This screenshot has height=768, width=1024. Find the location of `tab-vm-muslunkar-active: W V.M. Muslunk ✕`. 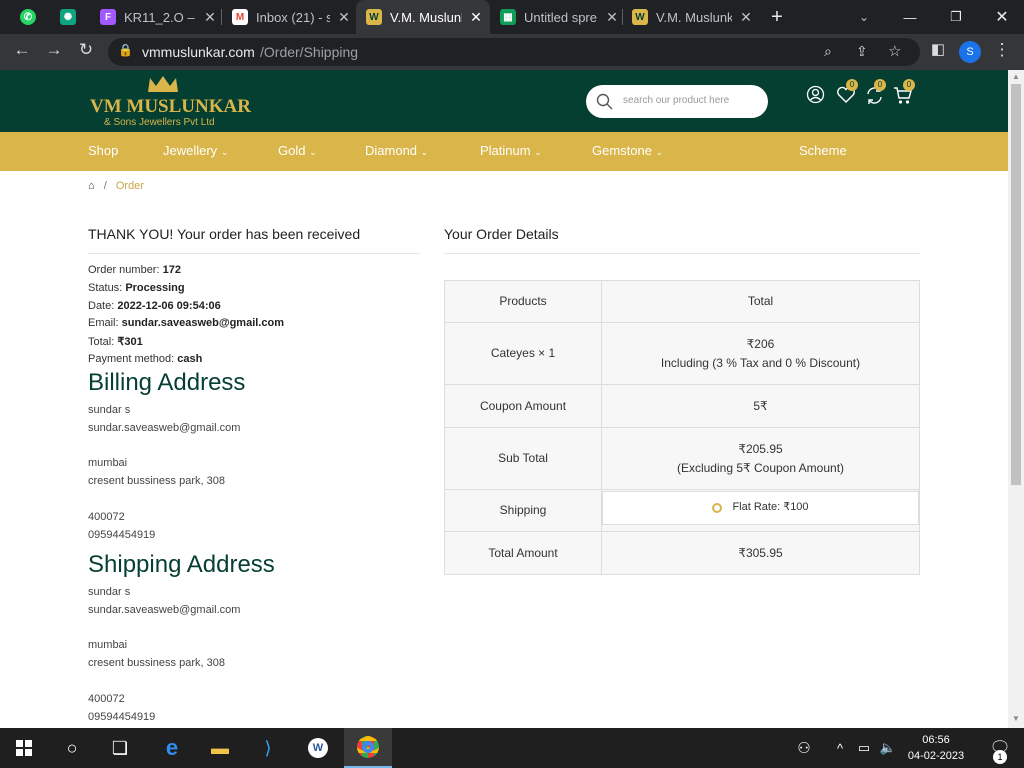

tab-vm-muslunkar-active: W V.M. Muslunk ✕ is located at coordinates (423, 17).